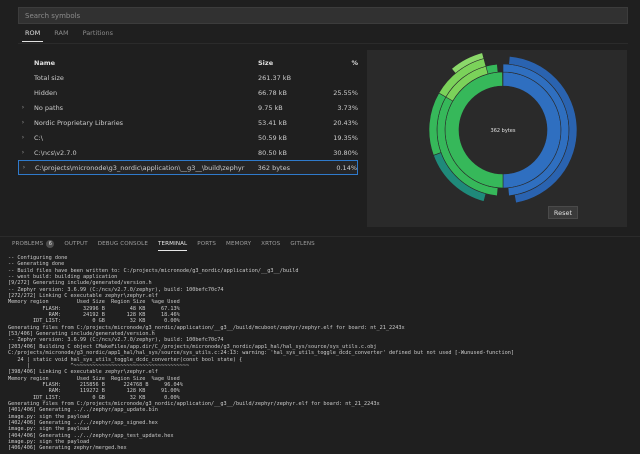  I want to click on panel-tab-gitlens: GITLENS, so click(302, 244).